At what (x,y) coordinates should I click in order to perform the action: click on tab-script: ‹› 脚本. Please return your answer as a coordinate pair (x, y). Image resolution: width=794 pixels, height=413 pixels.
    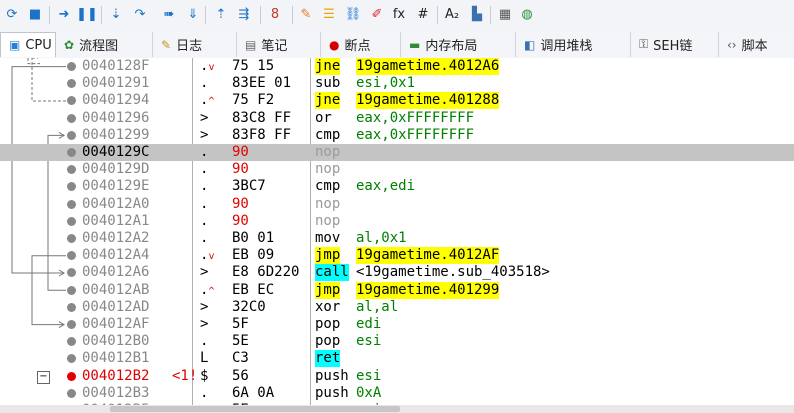
    Looking at the image, I should click on (756, 44).